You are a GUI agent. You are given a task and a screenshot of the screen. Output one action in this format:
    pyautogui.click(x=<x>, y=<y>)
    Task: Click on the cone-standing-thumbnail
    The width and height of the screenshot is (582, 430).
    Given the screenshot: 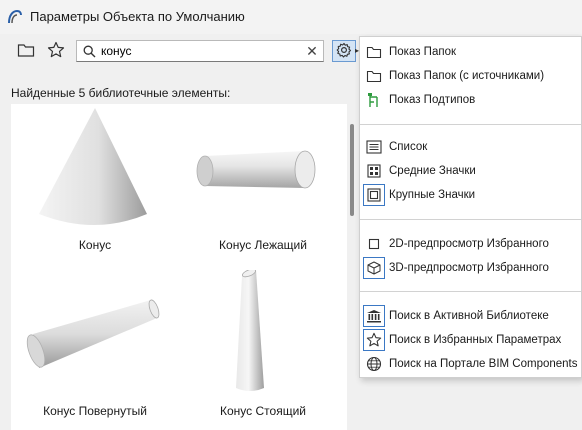 What is the action you would take?
    pyautogui.click(x=263, y=334)
    